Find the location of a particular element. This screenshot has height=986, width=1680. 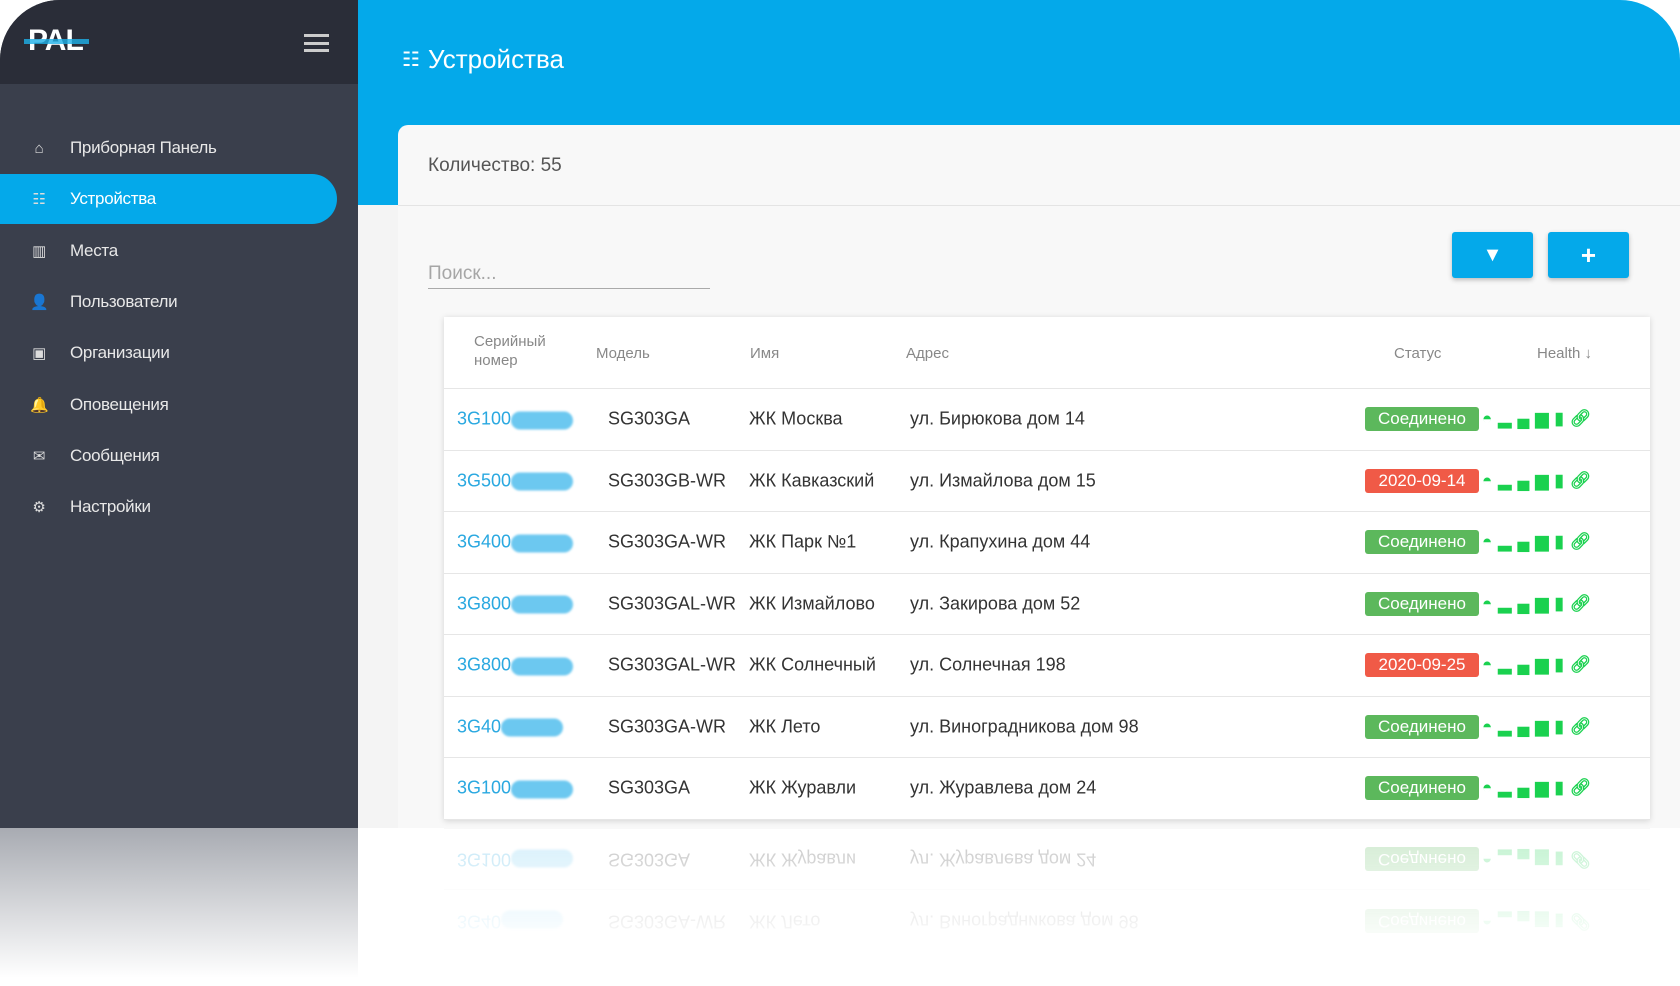

device-name: ЖК Парк №1 is located at coordinates (803, 541).